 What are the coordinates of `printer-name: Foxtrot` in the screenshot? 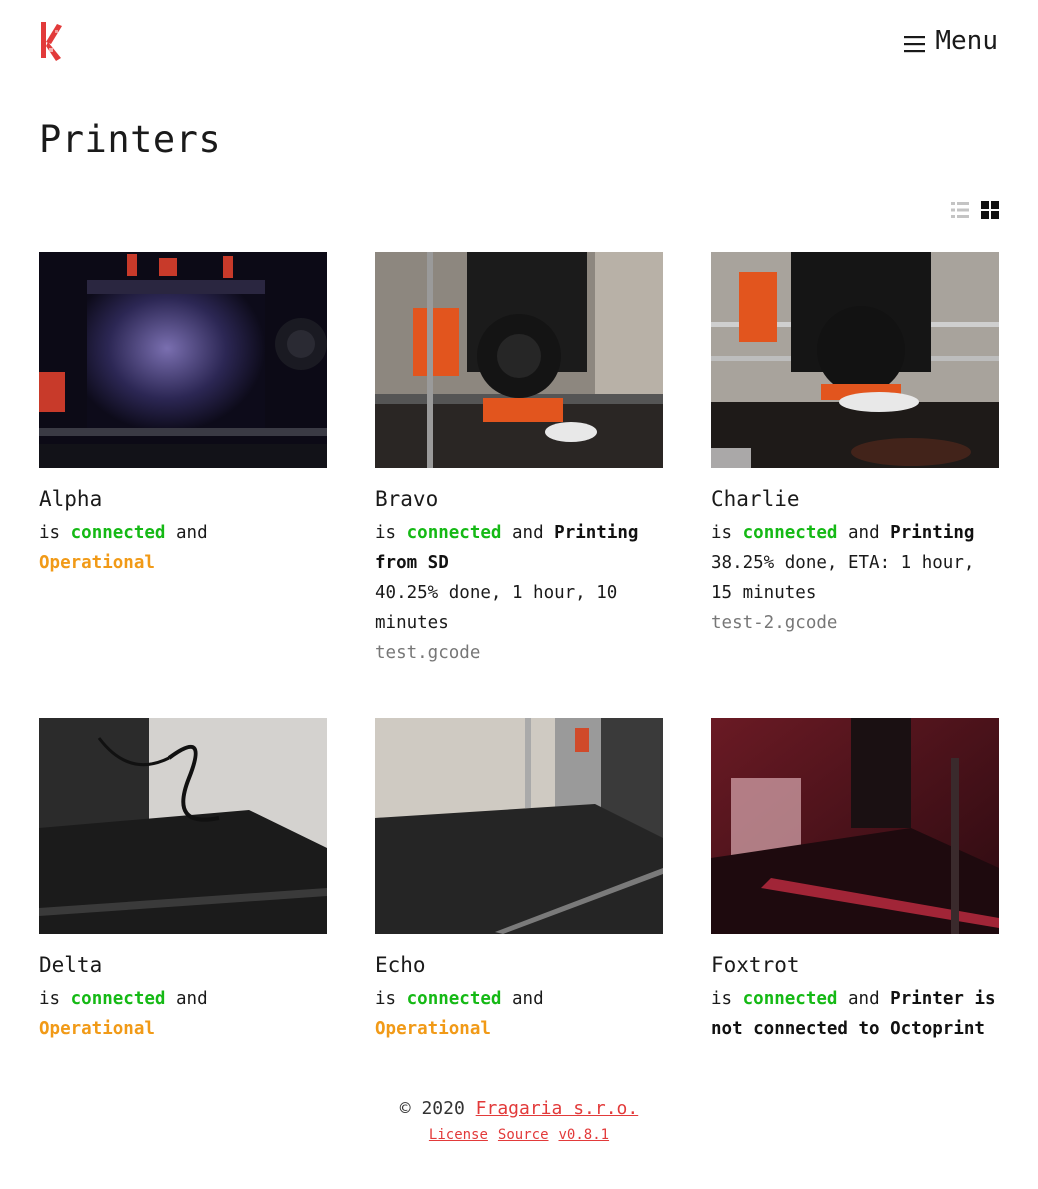 It's located at (855, 965).